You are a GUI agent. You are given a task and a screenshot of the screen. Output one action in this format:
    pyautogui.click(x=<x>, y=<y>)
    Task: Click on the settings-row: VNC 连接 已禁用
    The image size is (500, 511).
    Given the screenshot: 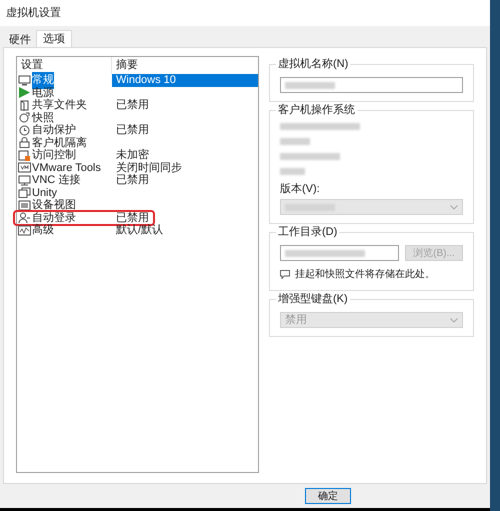 What is the action you would take?
    pyautogui.click(x=137, y=180)
    